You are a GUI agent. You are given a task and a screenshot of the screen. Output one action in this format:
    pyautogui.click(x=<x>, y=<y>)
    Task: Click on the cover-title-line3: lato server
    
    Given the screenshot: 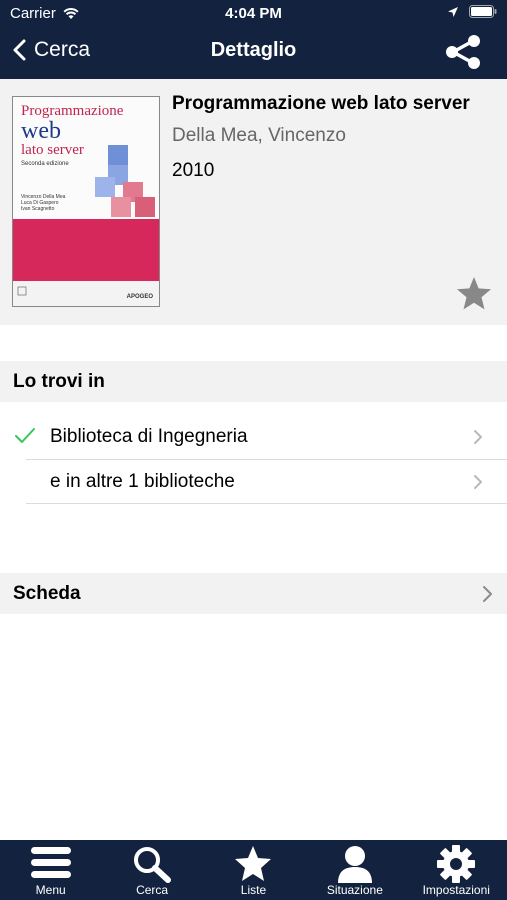 What is the action you would take?
    pyautogui.click(x=52, y=150)
    